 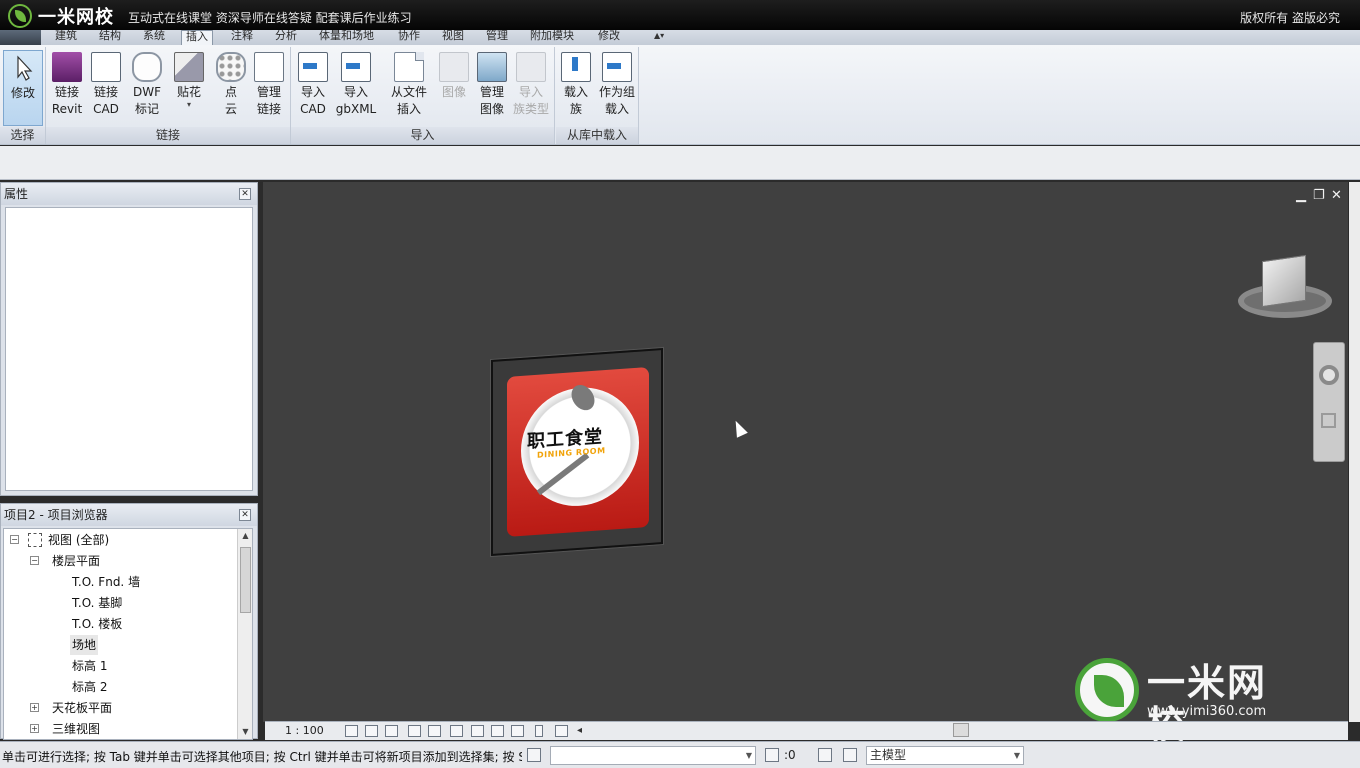 What do you see at coordinates (154, 37) in the screenshot?
I see `tab-systems: 系统` at bounding box center [154, 37].